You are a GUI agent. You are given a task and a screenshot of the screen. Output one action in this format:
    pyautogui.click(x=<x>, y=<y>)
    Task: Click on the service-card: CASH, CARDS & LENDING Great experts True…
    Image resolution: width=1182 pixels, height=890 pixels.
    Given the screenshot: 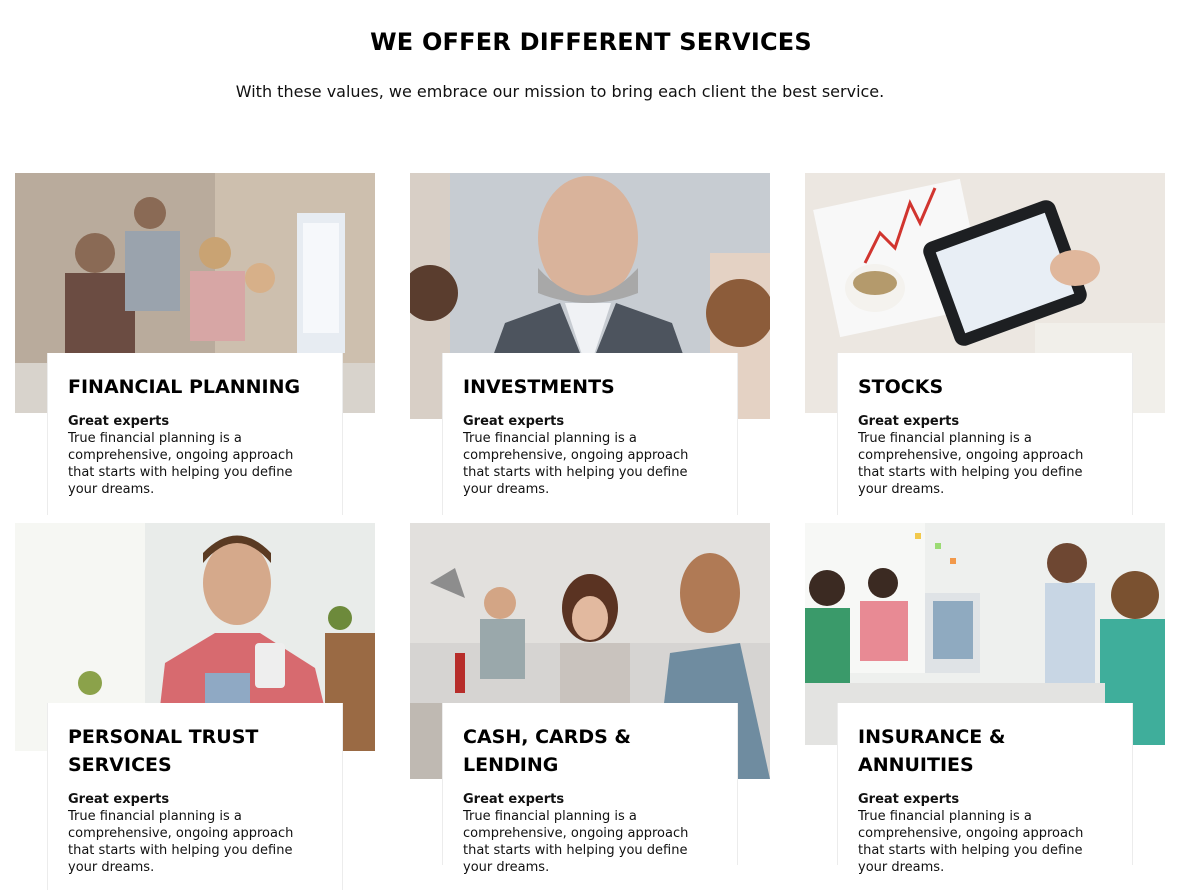 What is the action you would take?
    pyautogui.click(x=590, y=789)
    